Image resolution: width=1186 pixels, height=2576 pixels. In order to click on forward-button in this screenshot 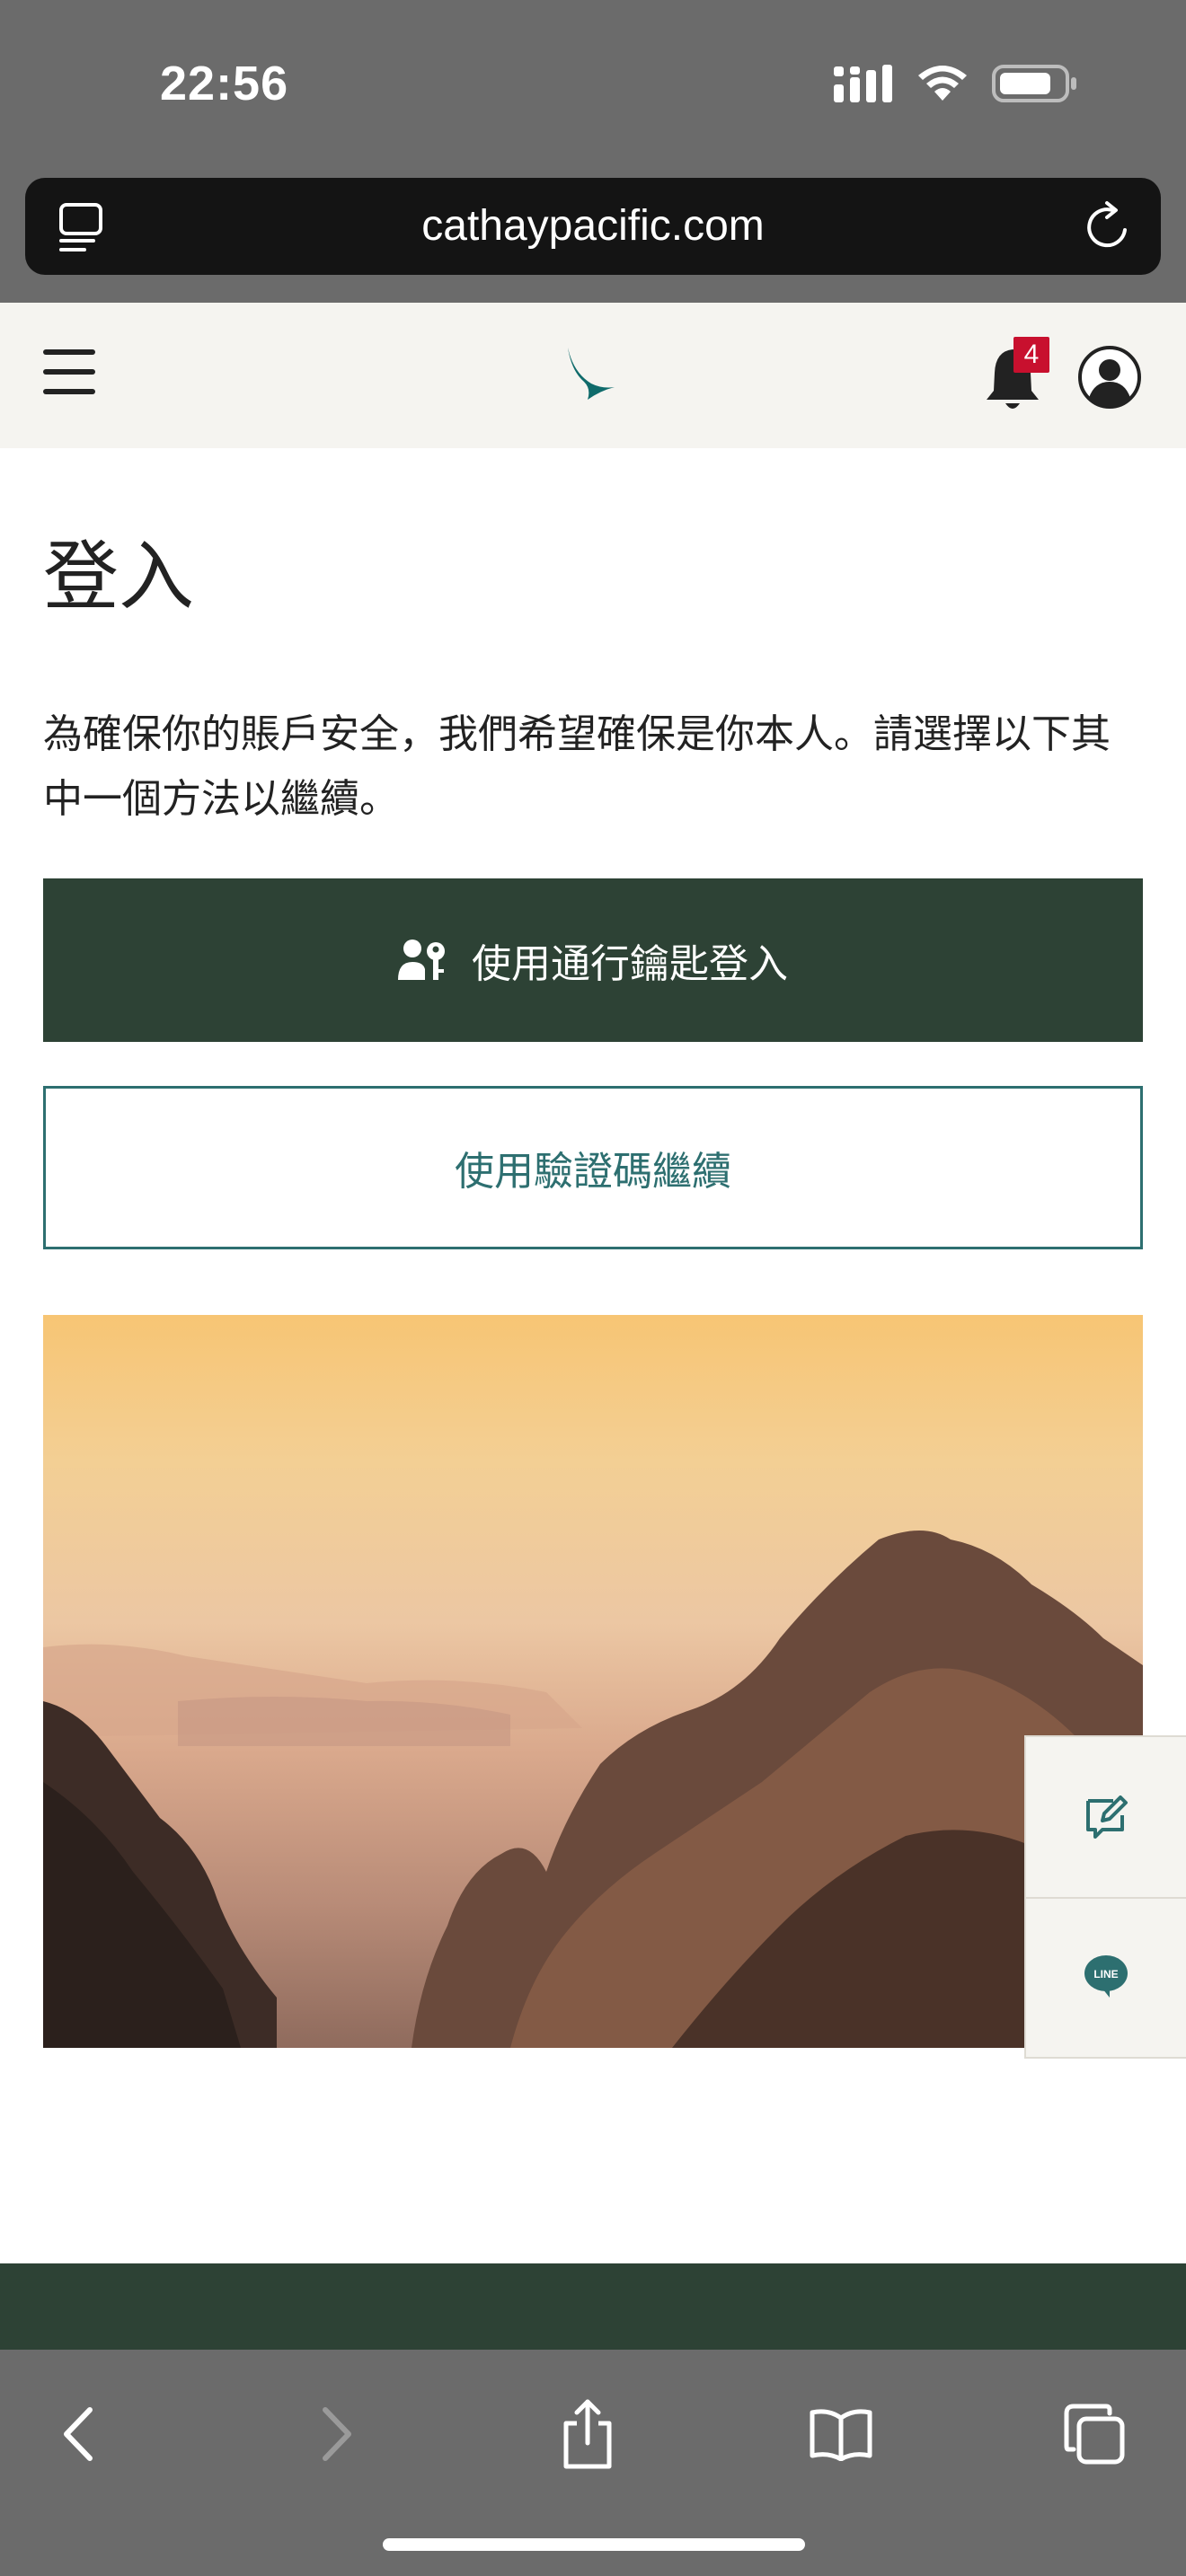, I will do `click(338, 2434)`.